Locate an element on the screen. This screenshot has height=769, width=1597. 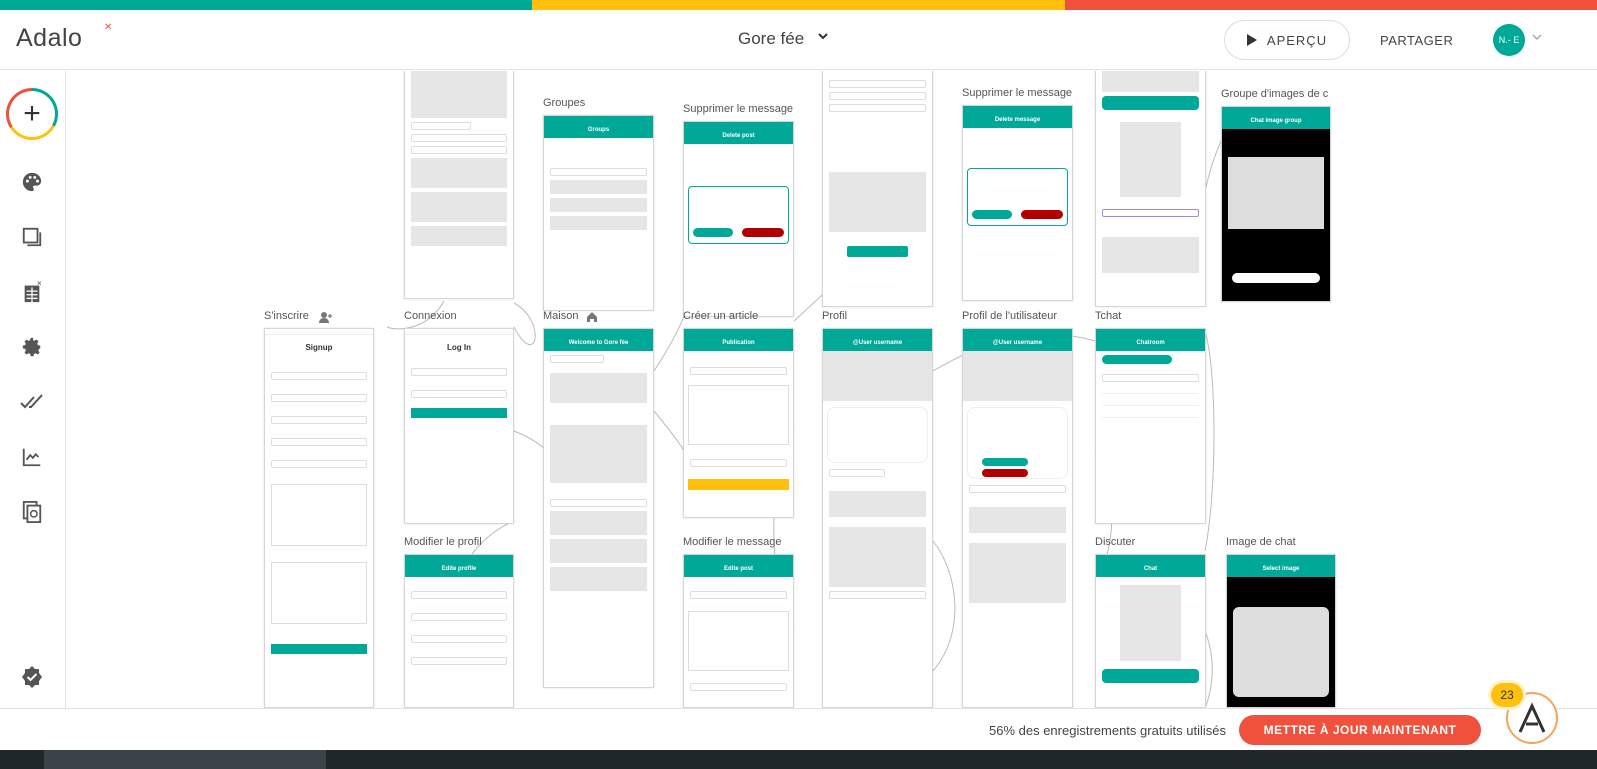
play-icon is located at coordinates (1251, 40).